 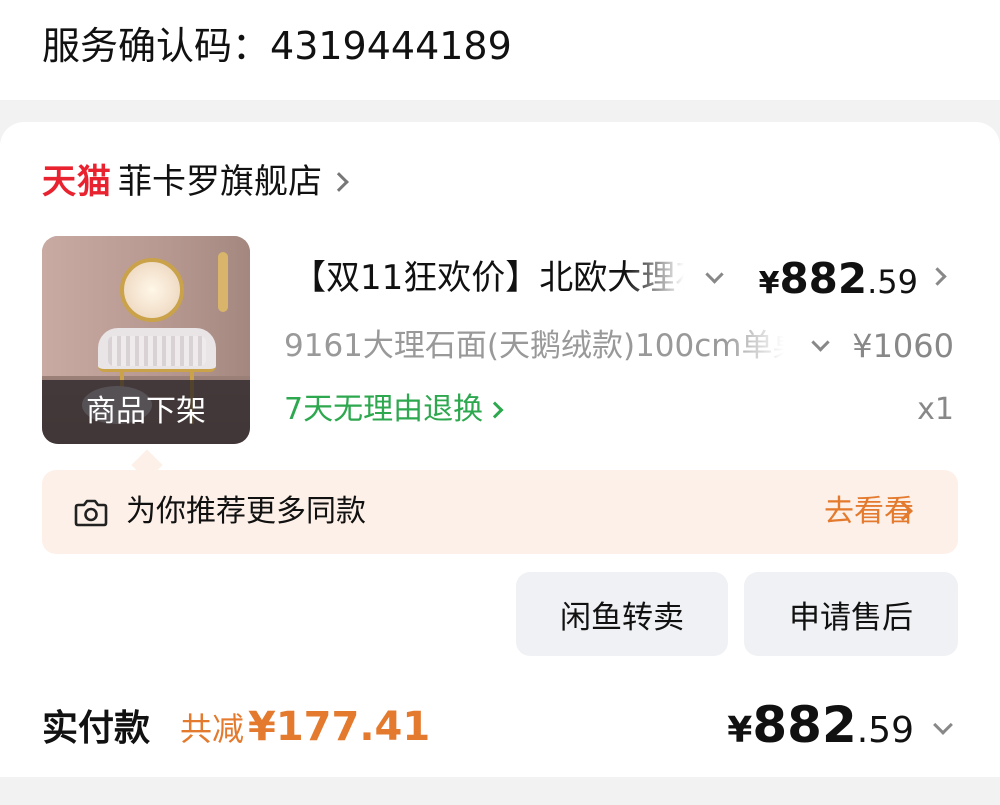 I want to click on tmall-logo: 天猫, so click(x=77, y=182).